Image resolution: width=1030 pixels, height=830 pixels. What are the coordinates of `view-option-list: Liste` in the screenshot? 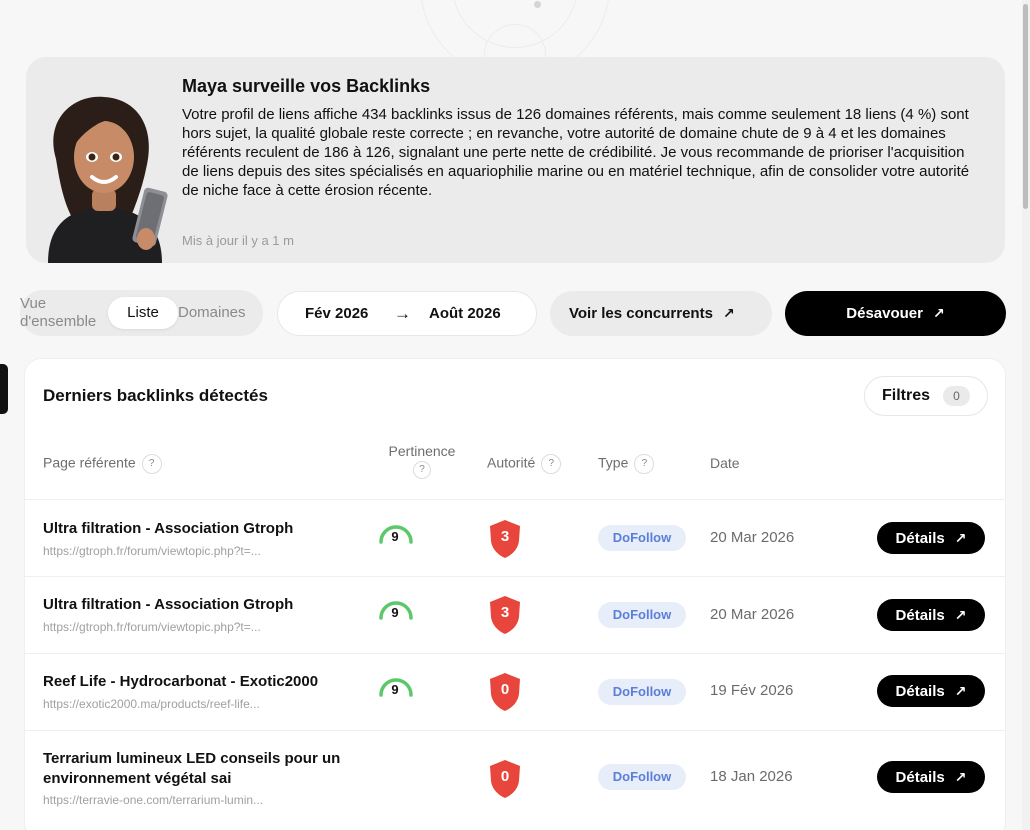 It's located at (143, 313).